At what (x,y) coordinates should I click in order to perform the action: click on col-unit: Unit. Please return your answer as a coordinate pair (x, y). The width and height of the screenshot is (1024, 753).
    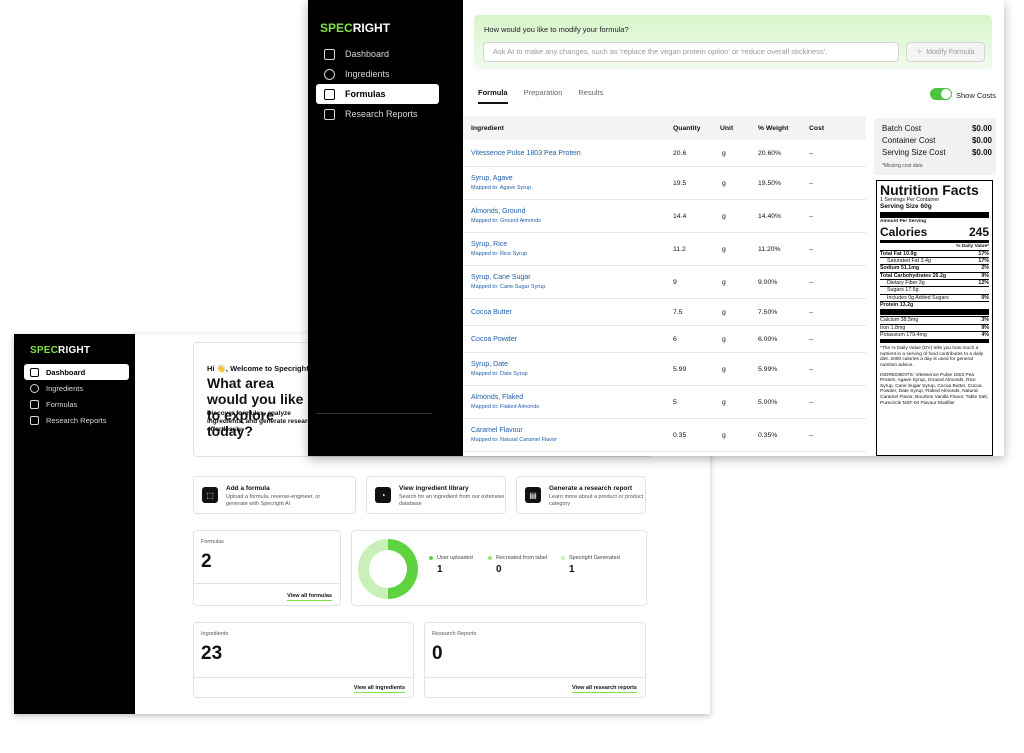
    Looking at the image, I should click on (726, 128).